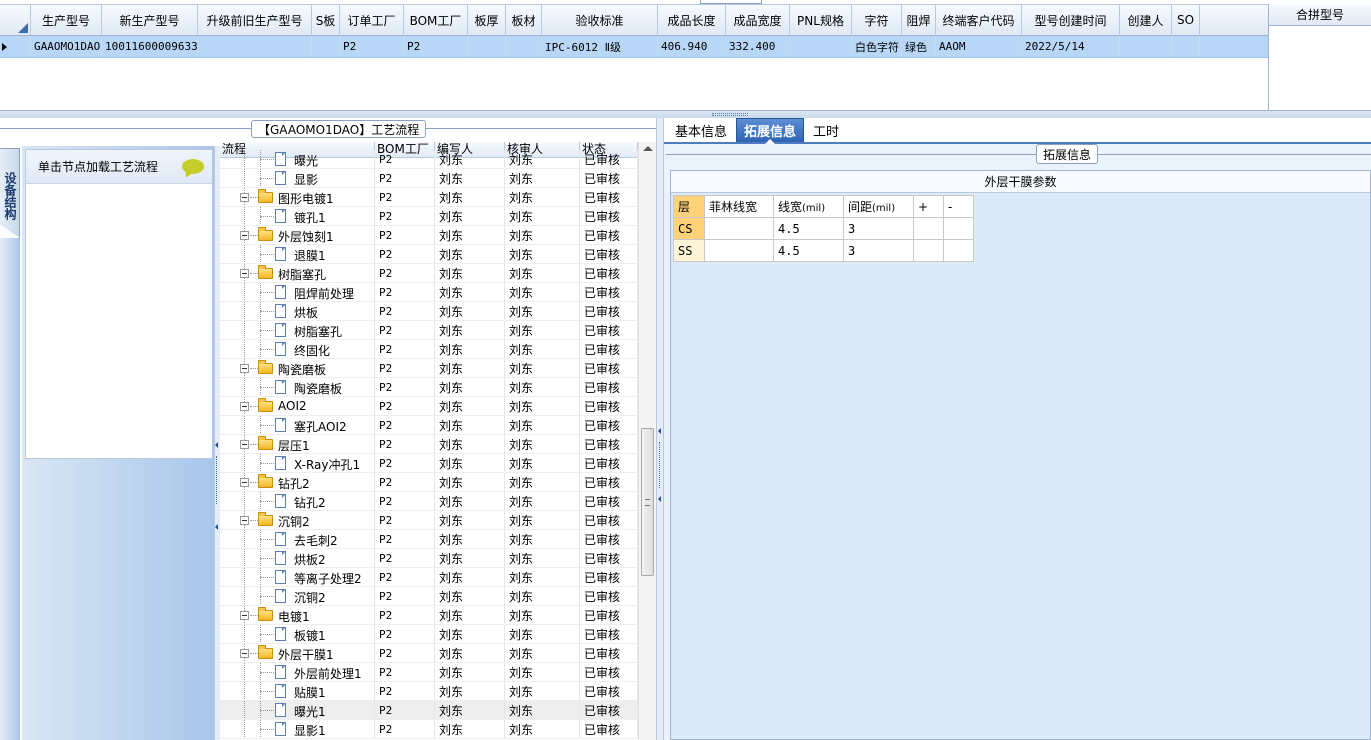  I want to click on tree-row: 塞孔AOI2 P2 刘东 刘东 已审核, so click(429, 425).